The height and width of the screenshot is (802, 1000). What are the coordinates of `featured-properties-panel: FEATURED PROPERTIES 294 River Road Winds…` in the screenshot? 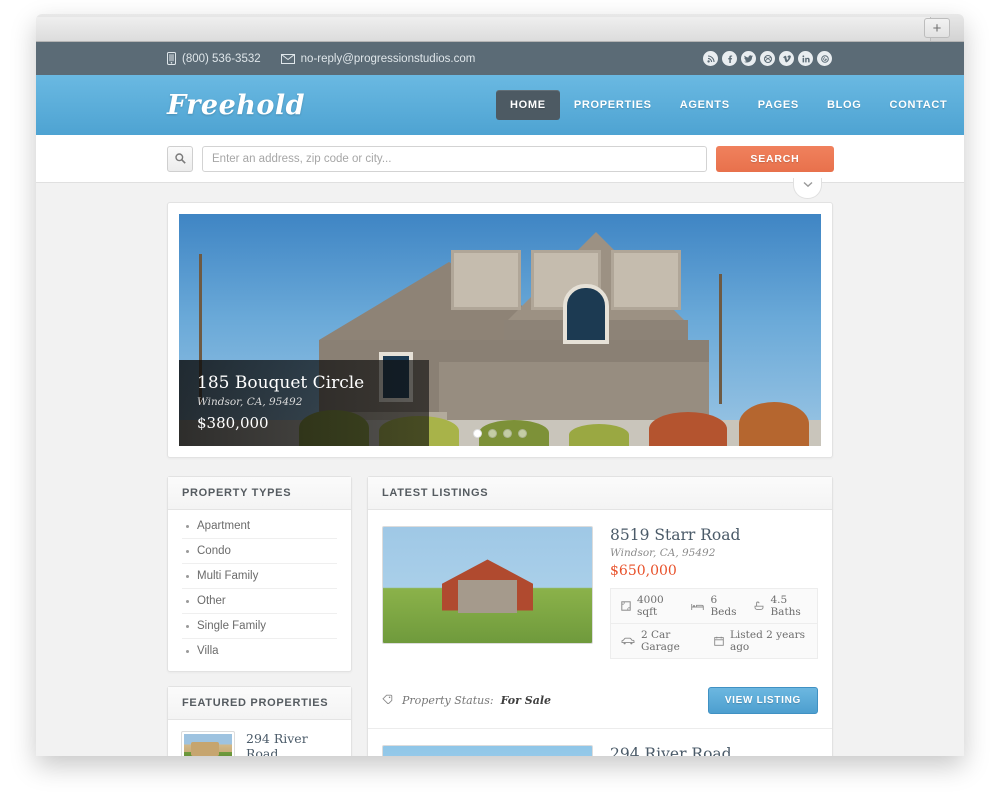 It's located at (259, 721).